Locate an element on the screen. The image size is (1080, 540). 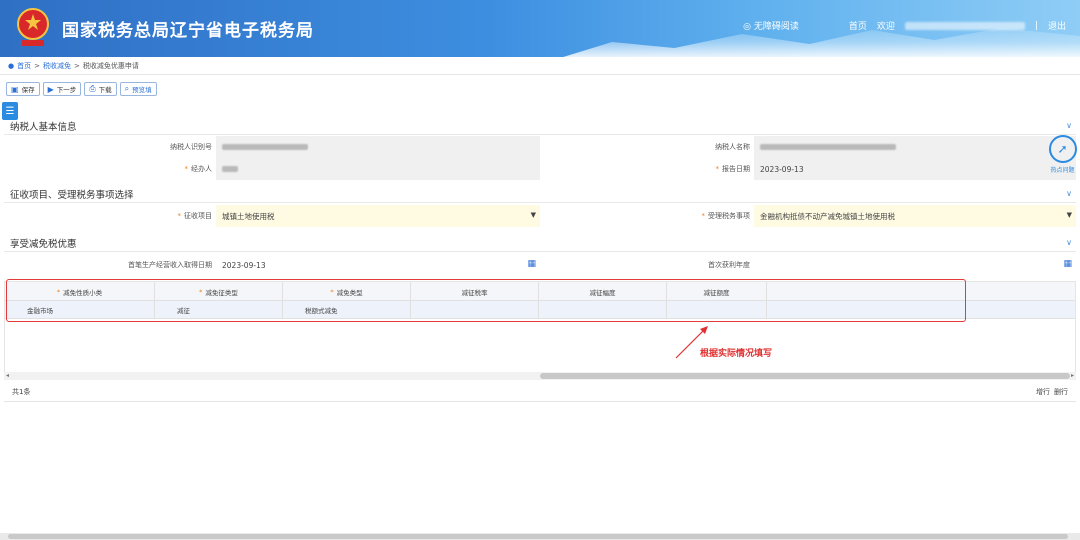
download-button: ⎙ 下载 is located at coordinates (100, 89).